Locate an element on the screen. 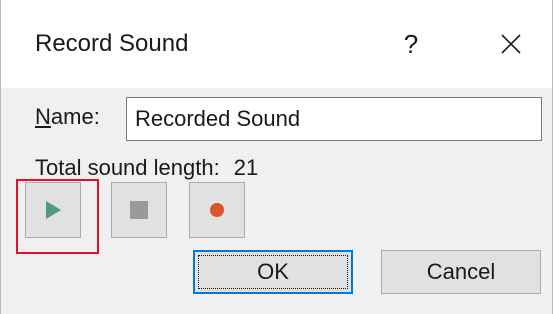 This screenshot has height=314, width=553. stop-icon is located at coordinates (139, 210).